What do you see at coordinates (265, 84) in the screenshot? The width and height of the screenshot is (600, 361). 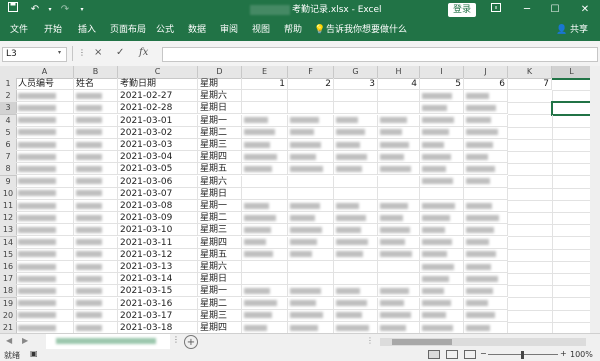 I see `header-cell-e: 1` at bounding box center [265, 84].